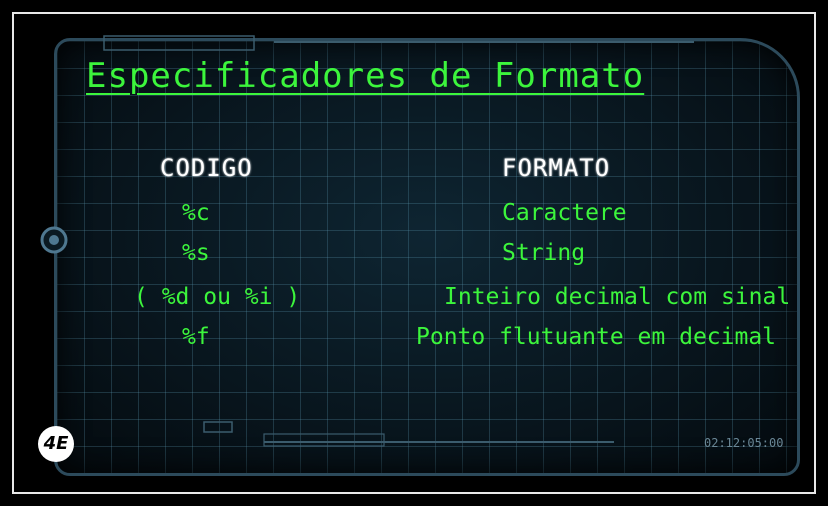  I want to click on row-format: Caractere, so click(564, 213).